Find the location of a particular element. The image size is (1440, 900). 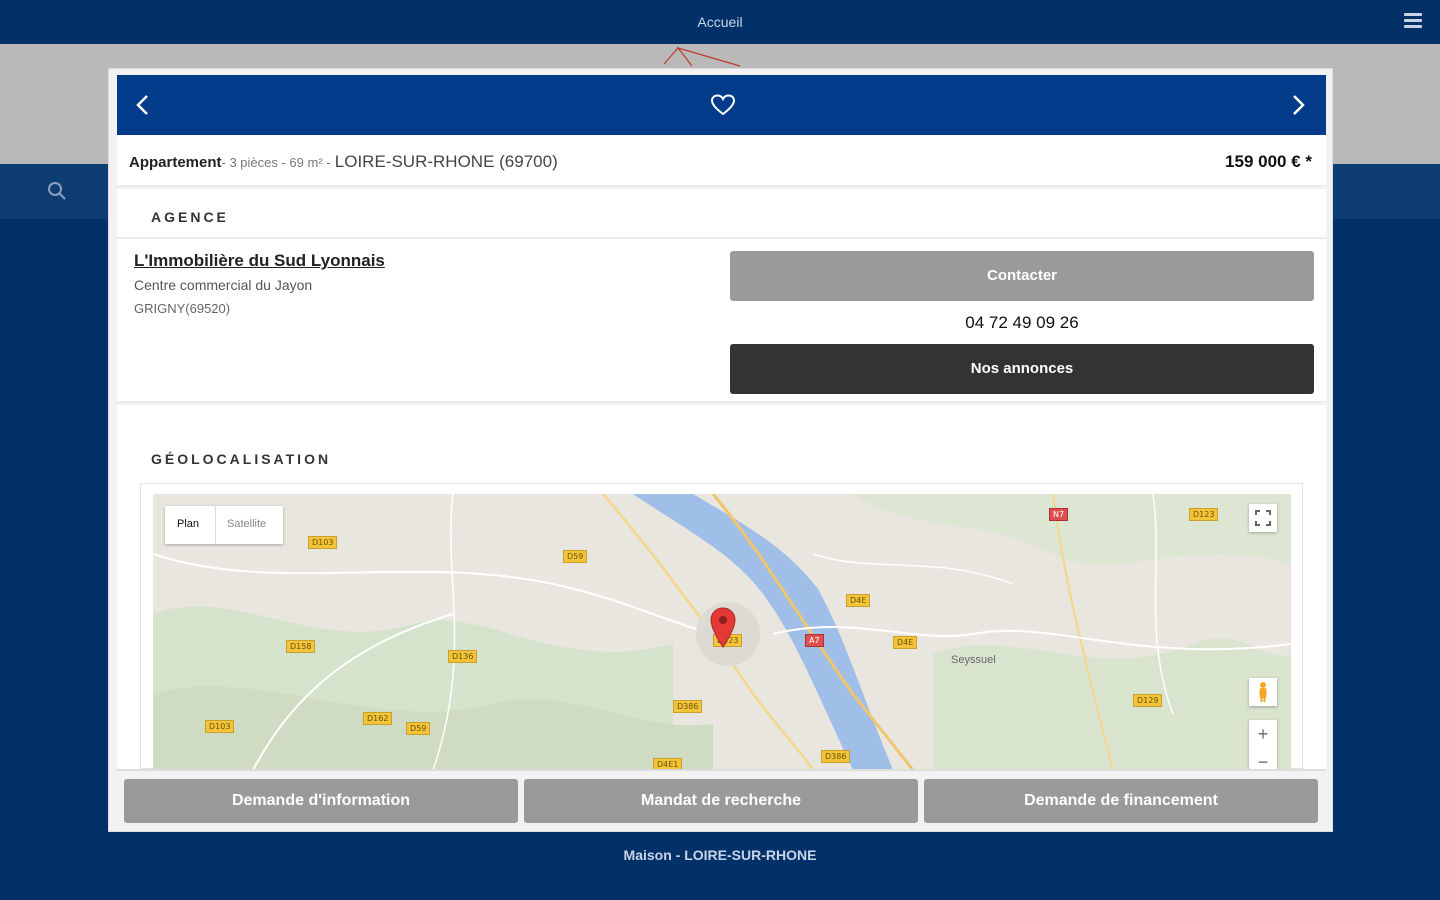

agency-city: GRIGNY(69520) is located at coordinates (182, 308).